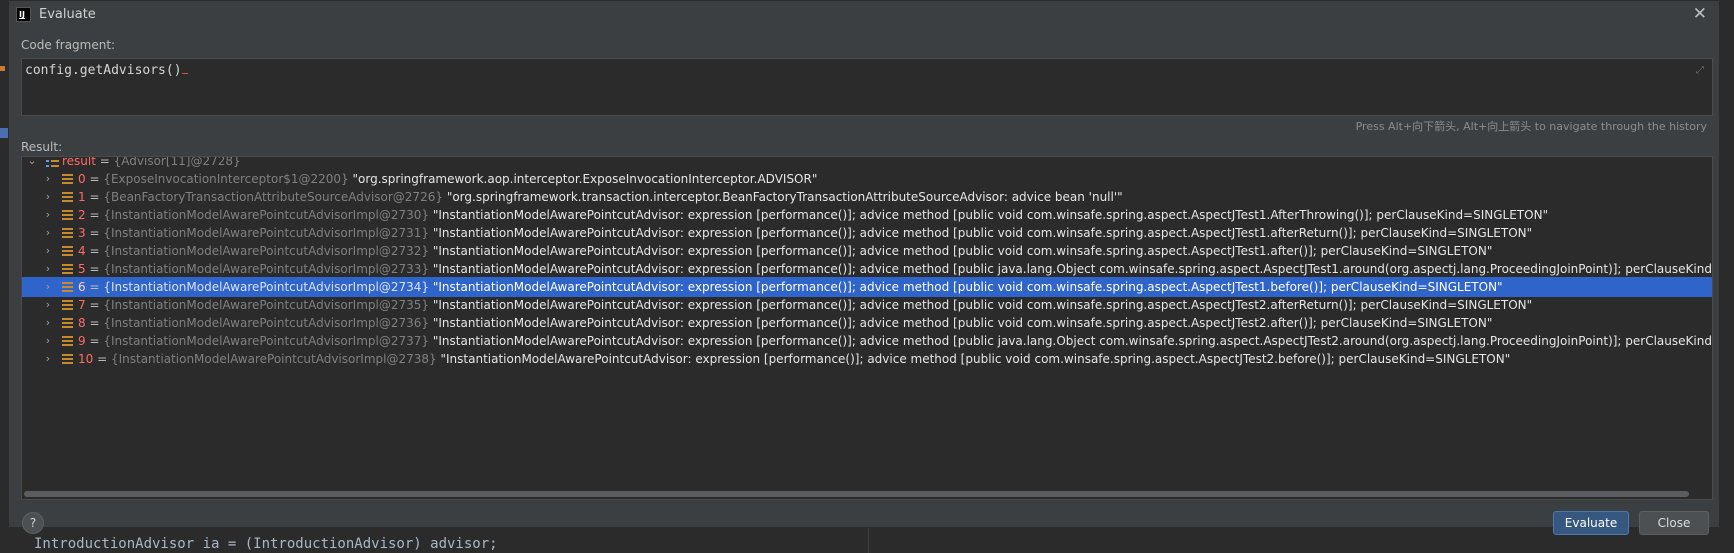  I want to click on horizontal-scrollbar, so click(867, 494).